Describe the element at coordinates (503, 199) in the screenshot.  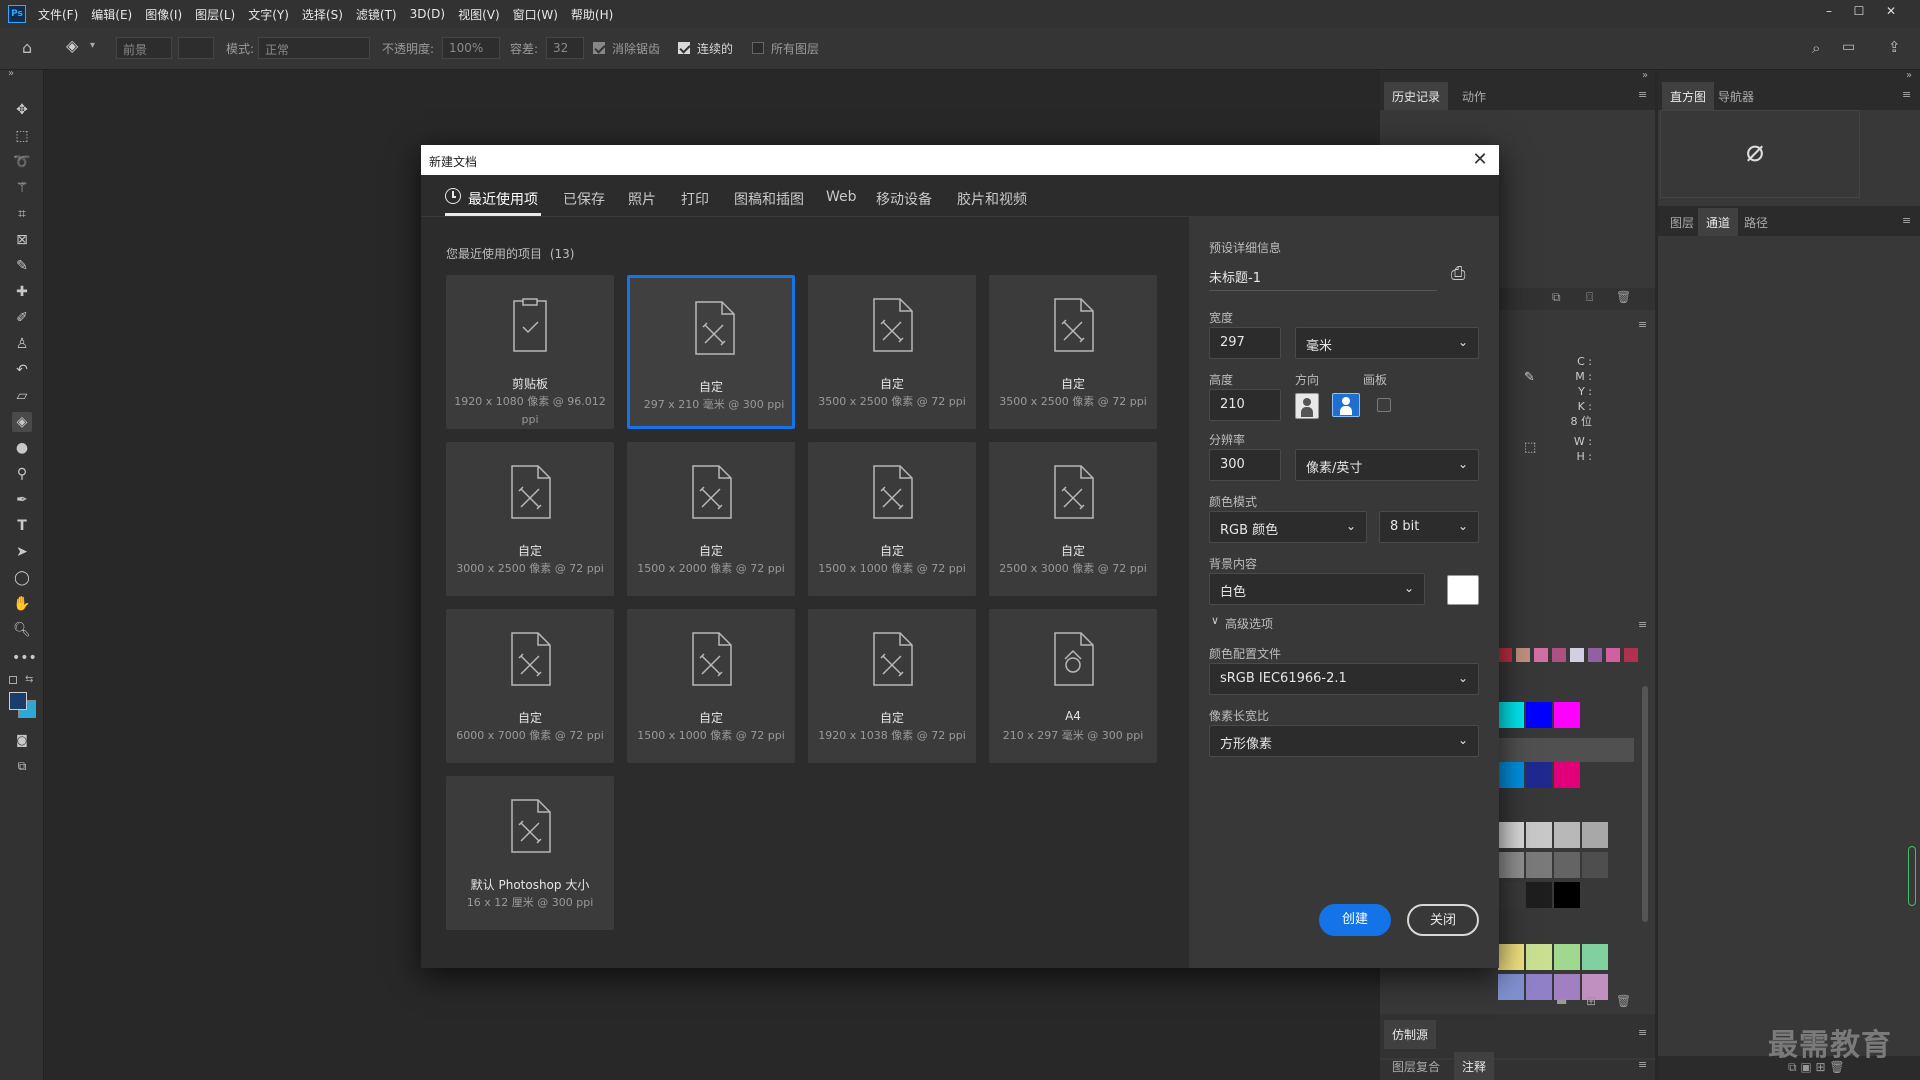
I see `tab-recent: 最近使用项` at that location.